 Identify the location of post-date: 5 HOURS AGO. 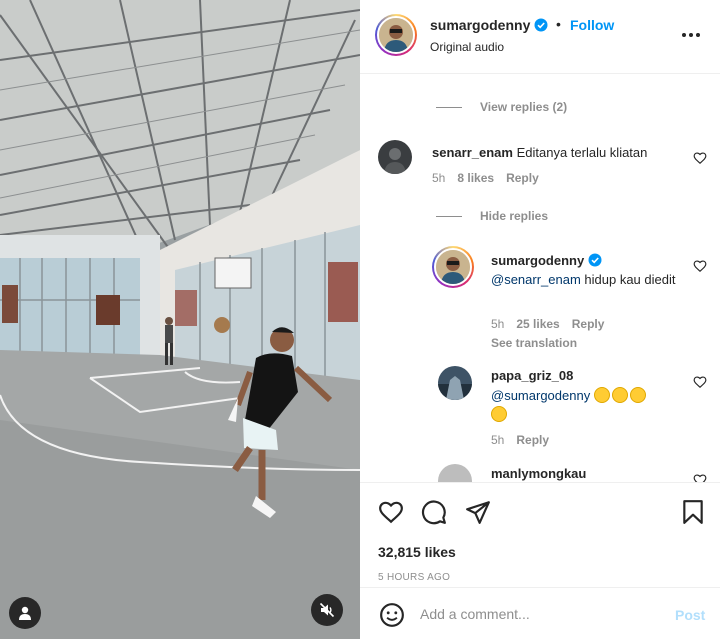
(414, 577).